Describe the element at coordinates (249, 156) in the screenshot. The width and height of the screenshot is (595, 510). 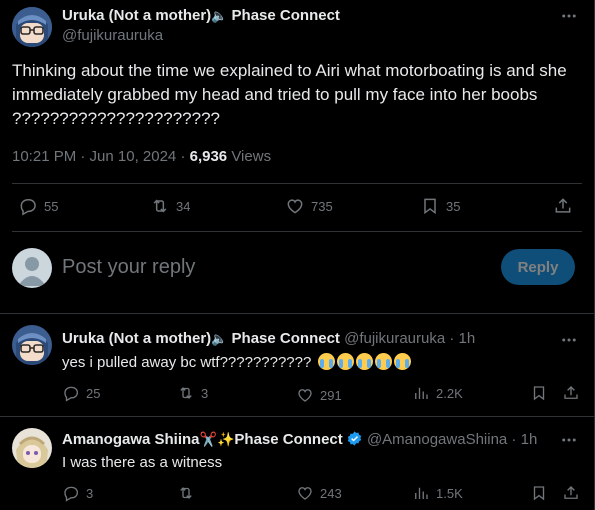
I see `views-label: Views` at that location.